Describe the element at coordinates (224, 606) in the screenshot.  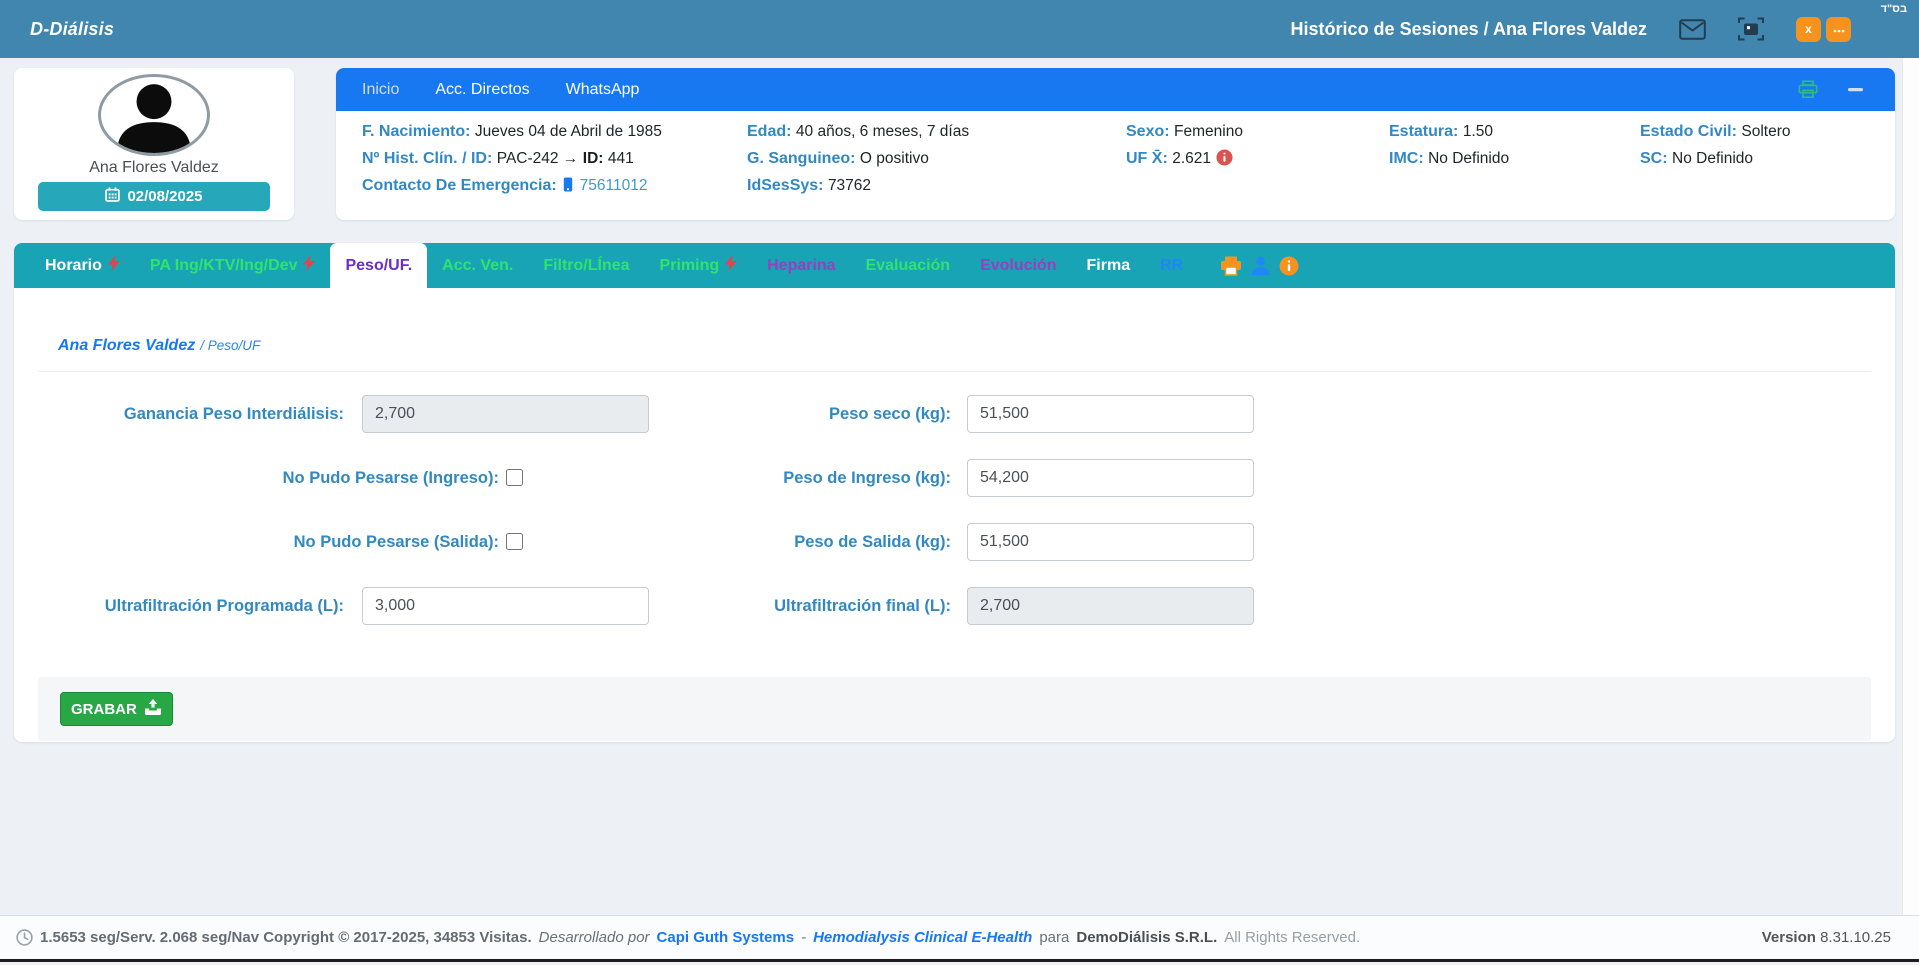
I see `label-uf-programada: Ultrafiltración Programada (L):` at that location.